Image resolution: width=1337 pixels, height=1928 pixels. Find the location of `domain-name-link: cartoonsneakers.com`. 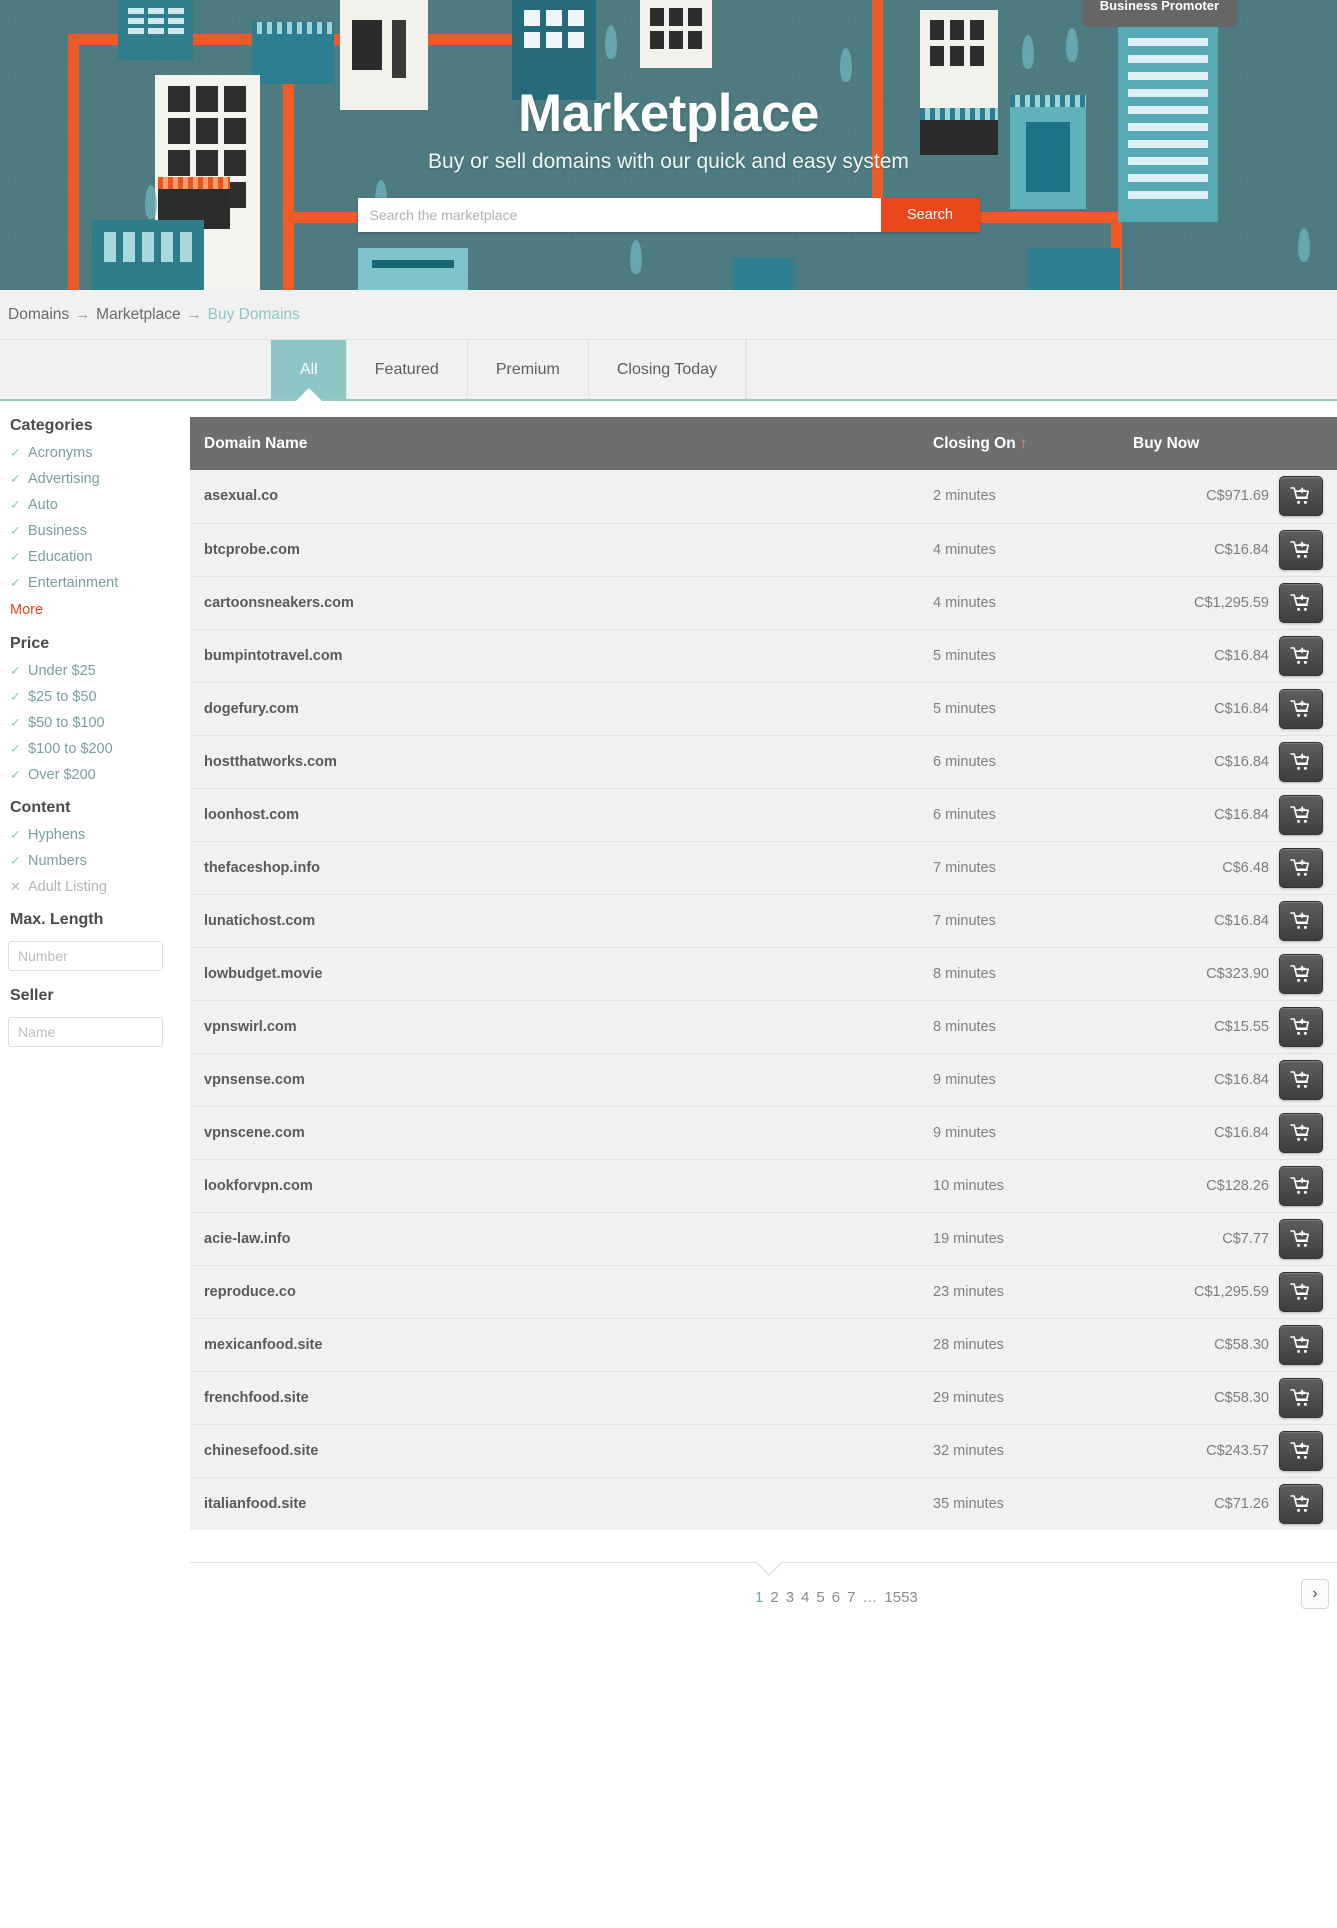

domain-name-link: cartoonsneakers.com is located at coordinates (279, 603).